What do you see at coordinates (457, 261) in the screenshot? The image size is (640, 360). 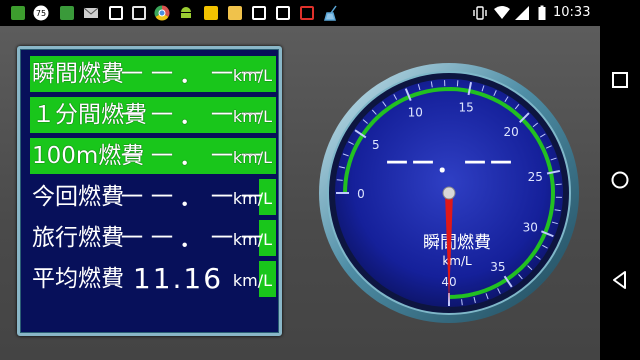 I see `gauge-unit: km/L` at bounding box center [457, 261].